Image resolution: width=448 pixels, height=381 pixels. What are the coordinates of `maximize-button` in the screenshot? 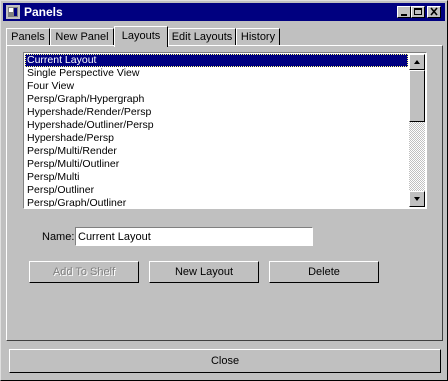 It's located at (418, 12).